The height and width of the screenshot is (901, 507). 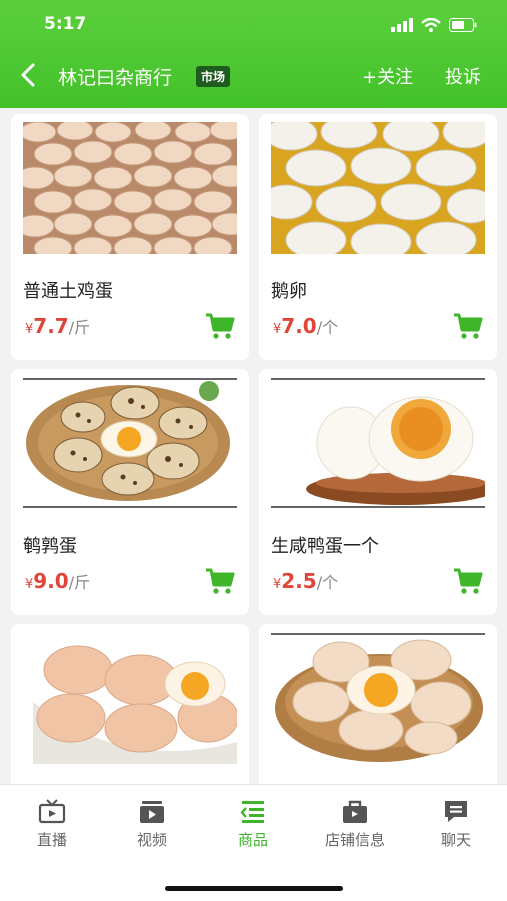 I want to click on store-icon, so click(x=355, y=811).